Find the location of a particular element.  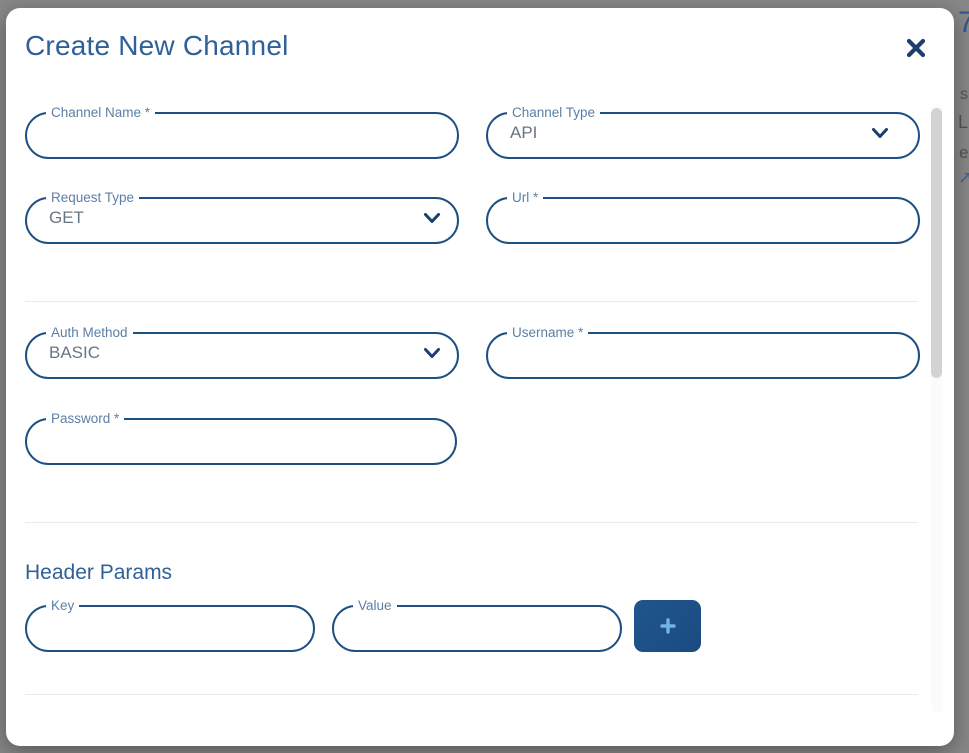

request-type-value: GET is located at coordinates (66, 217).